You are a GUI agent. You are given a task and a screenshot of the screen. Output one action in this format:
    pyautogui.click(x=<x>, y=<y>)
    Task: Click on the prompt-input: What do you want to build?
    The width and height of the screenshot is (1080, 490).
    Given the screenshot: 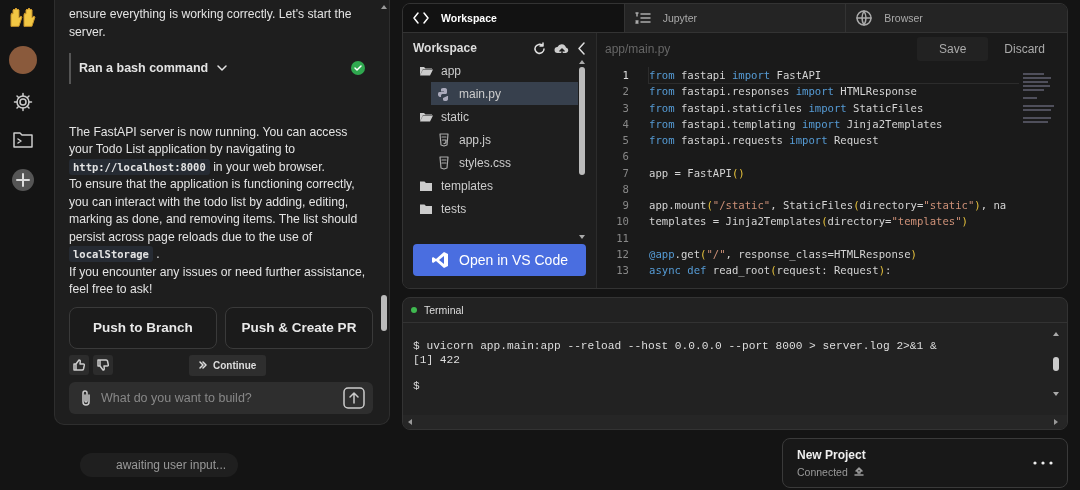 What is the action you would take?
    pyautogui.click(x=221, y=397)
    